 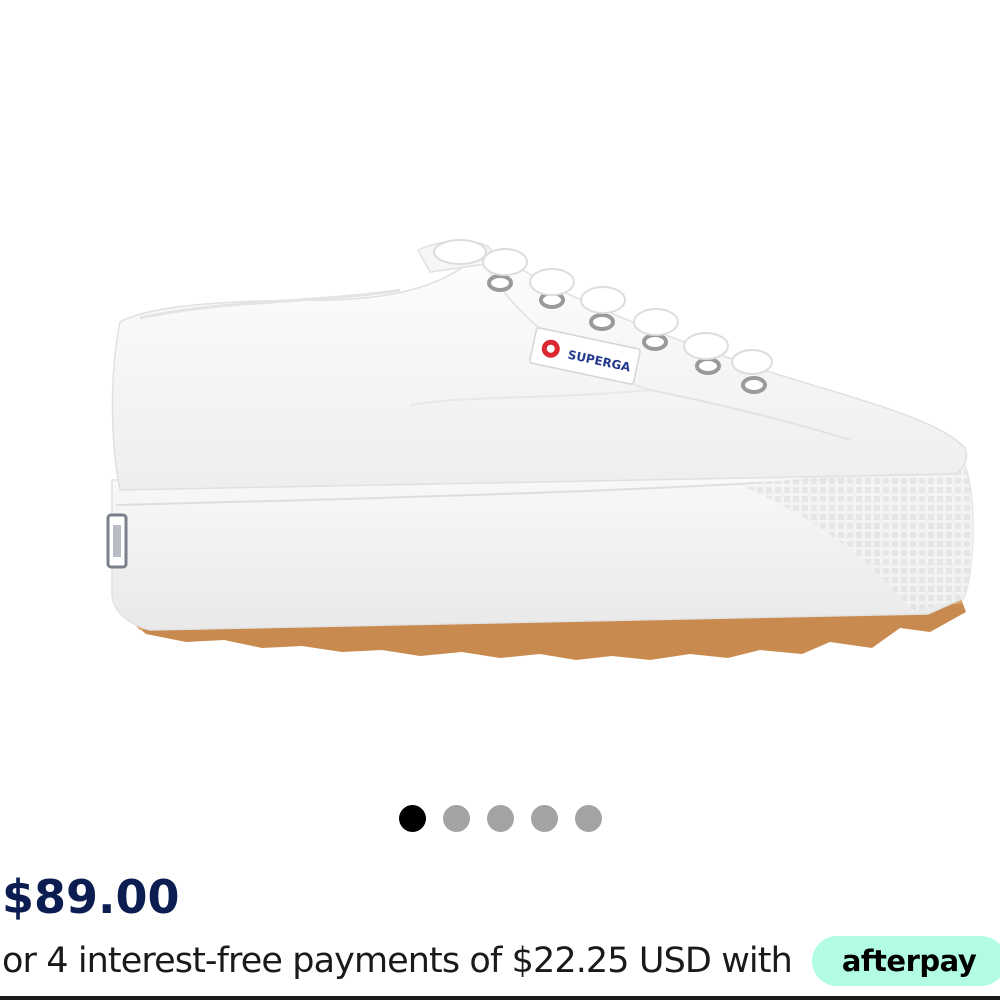 I want to click on product-price: $89.00, so click(x=91, y=897).